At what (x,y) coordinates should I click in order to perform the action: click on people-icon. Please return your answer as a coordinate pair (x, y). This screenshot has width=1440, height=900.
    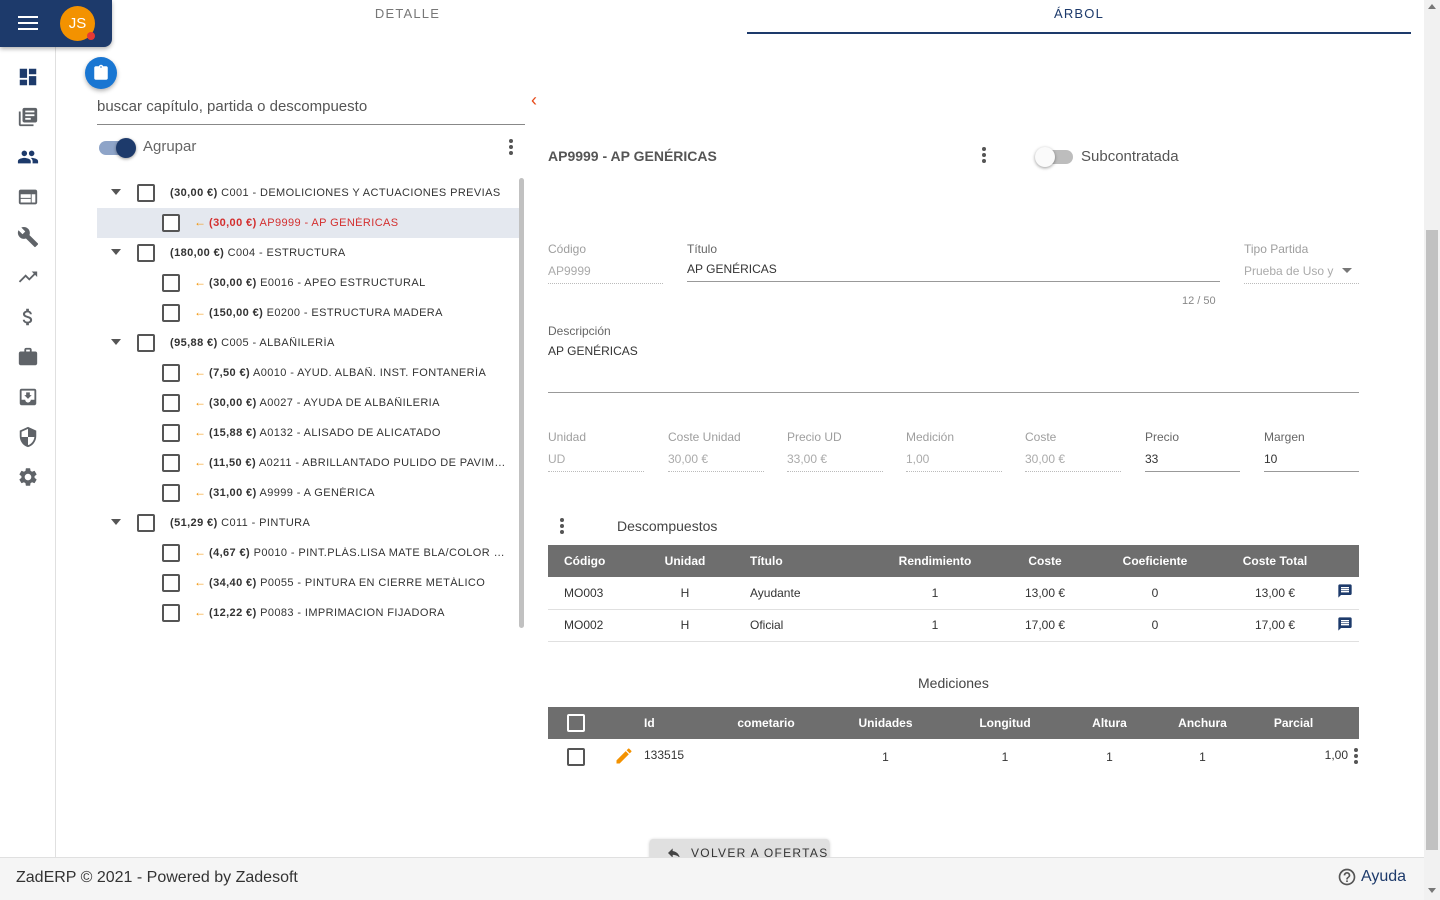
    Looking at the image, I should click on (28, 157).